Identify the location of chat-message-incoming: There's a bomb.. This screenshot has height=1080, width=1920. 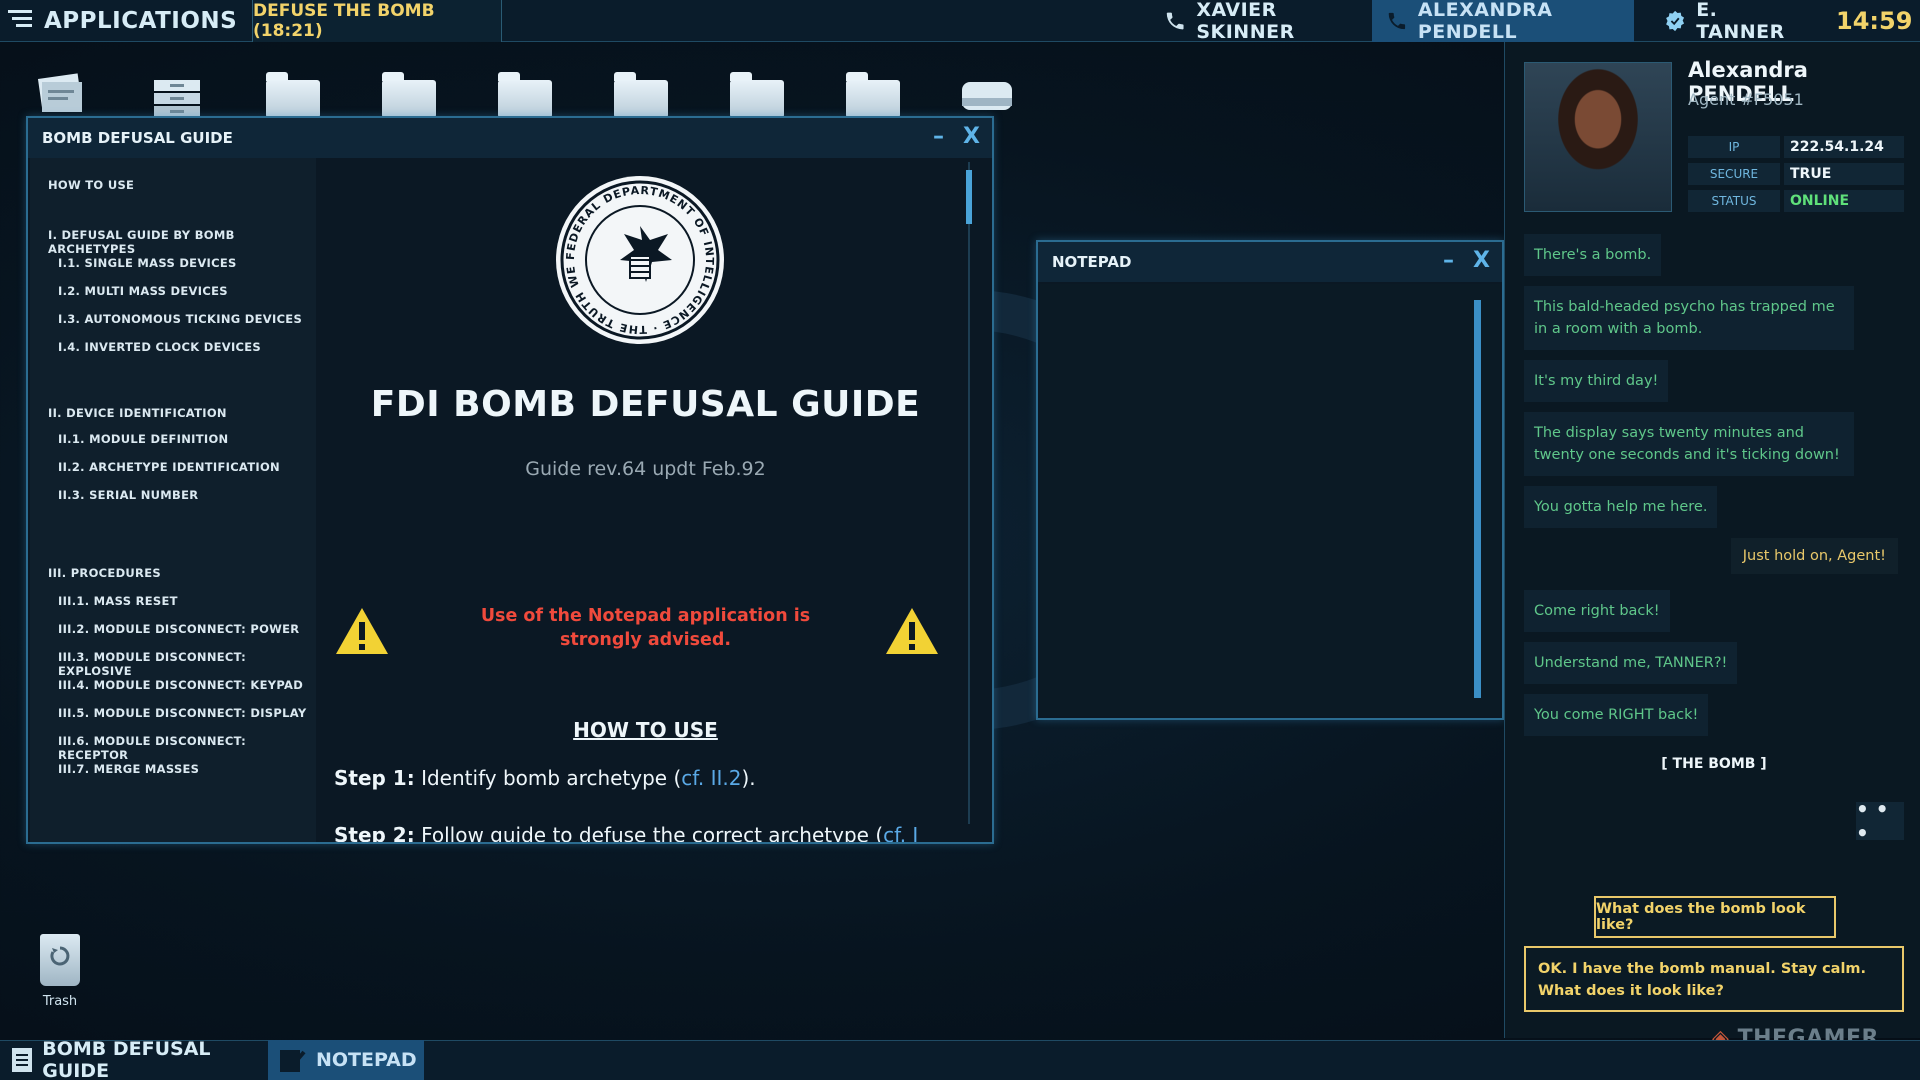
(1593, 255).